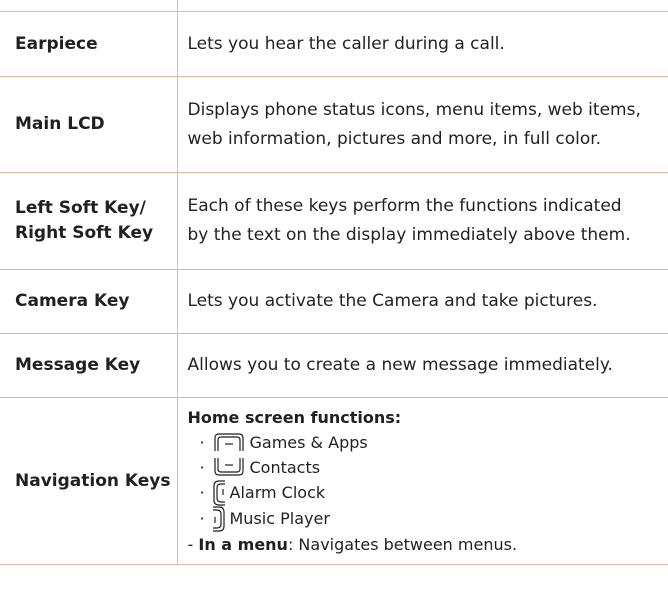 The width and height of the screenshot is (668, 590). I want to click on key-name: Earpiece, so click(89, 44).